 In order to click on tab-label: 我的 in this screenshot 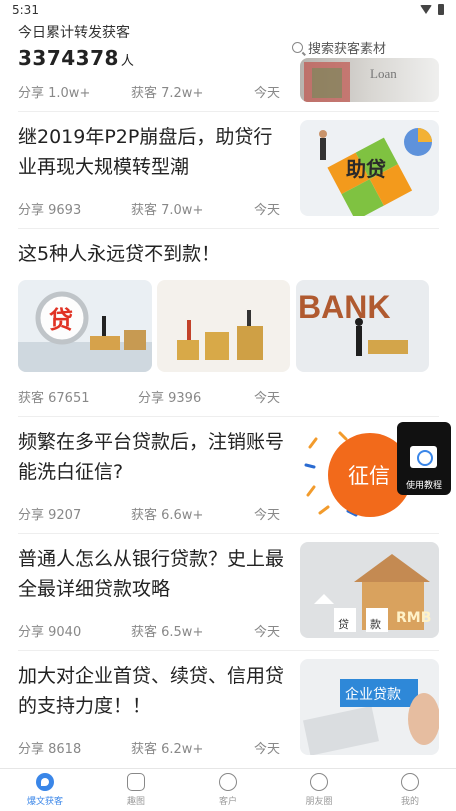, I will do `click(409, 802)`.